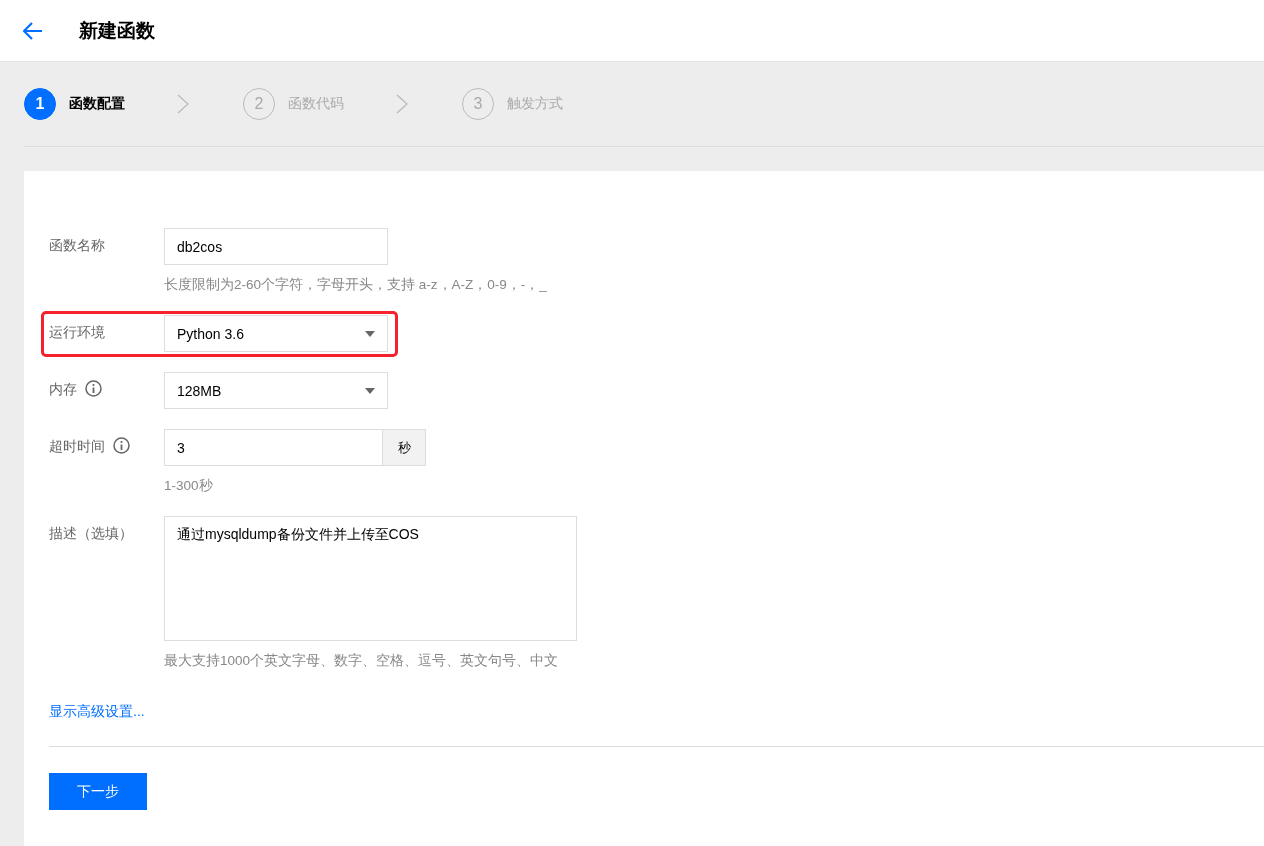 Image resolution: width=1264 pixels, height=846 pixels. Describe the element at coordinates (98, 791) in the screenshot. I see `next-button: 下一步` at that location.